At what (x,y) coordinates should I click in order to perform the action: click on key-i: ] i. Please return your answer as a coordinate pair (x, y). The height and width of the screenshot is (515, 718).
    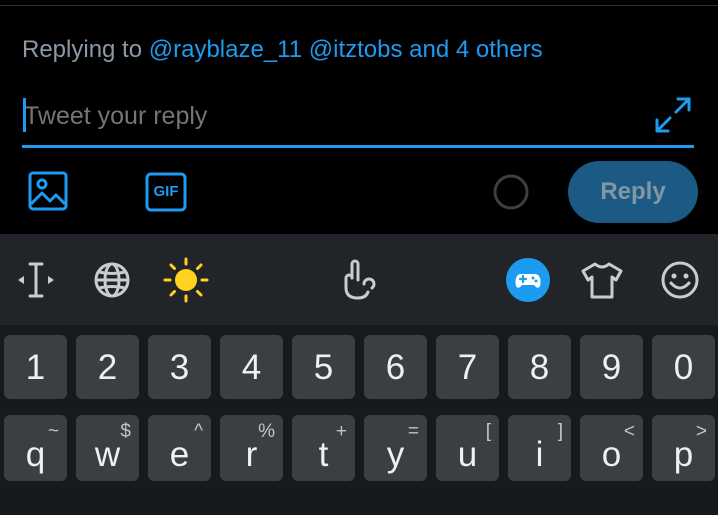
    Looking at the image, I should click on (539, 448).